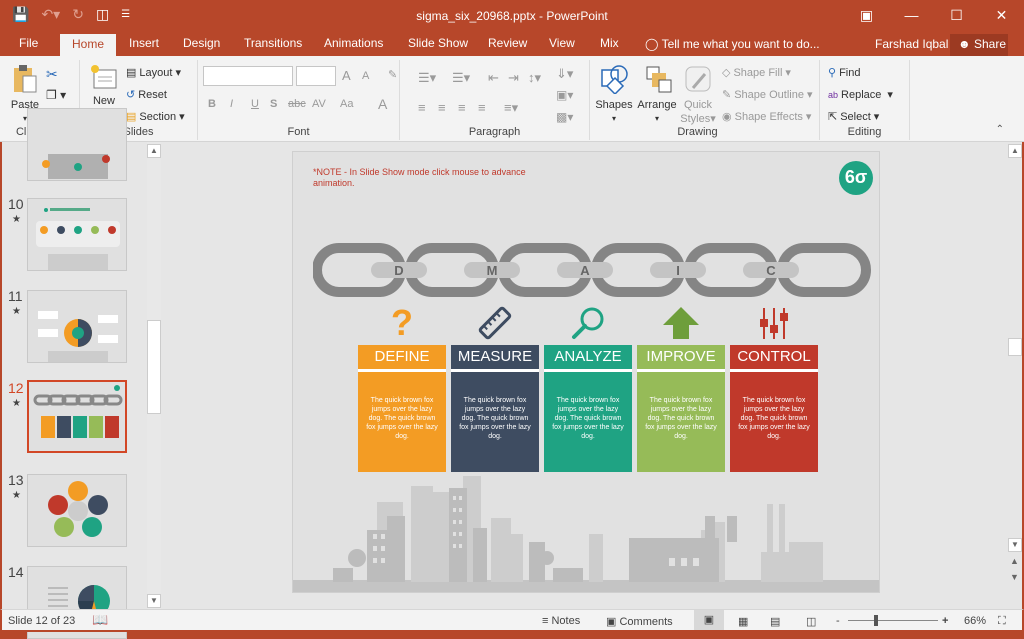 The height and width of the screenshot is (639, 1024). What do you see at coordinates (856, 178) in the screenshot?
I see `six-sigma-logo: 6σ` at bounding box center [856, 178].